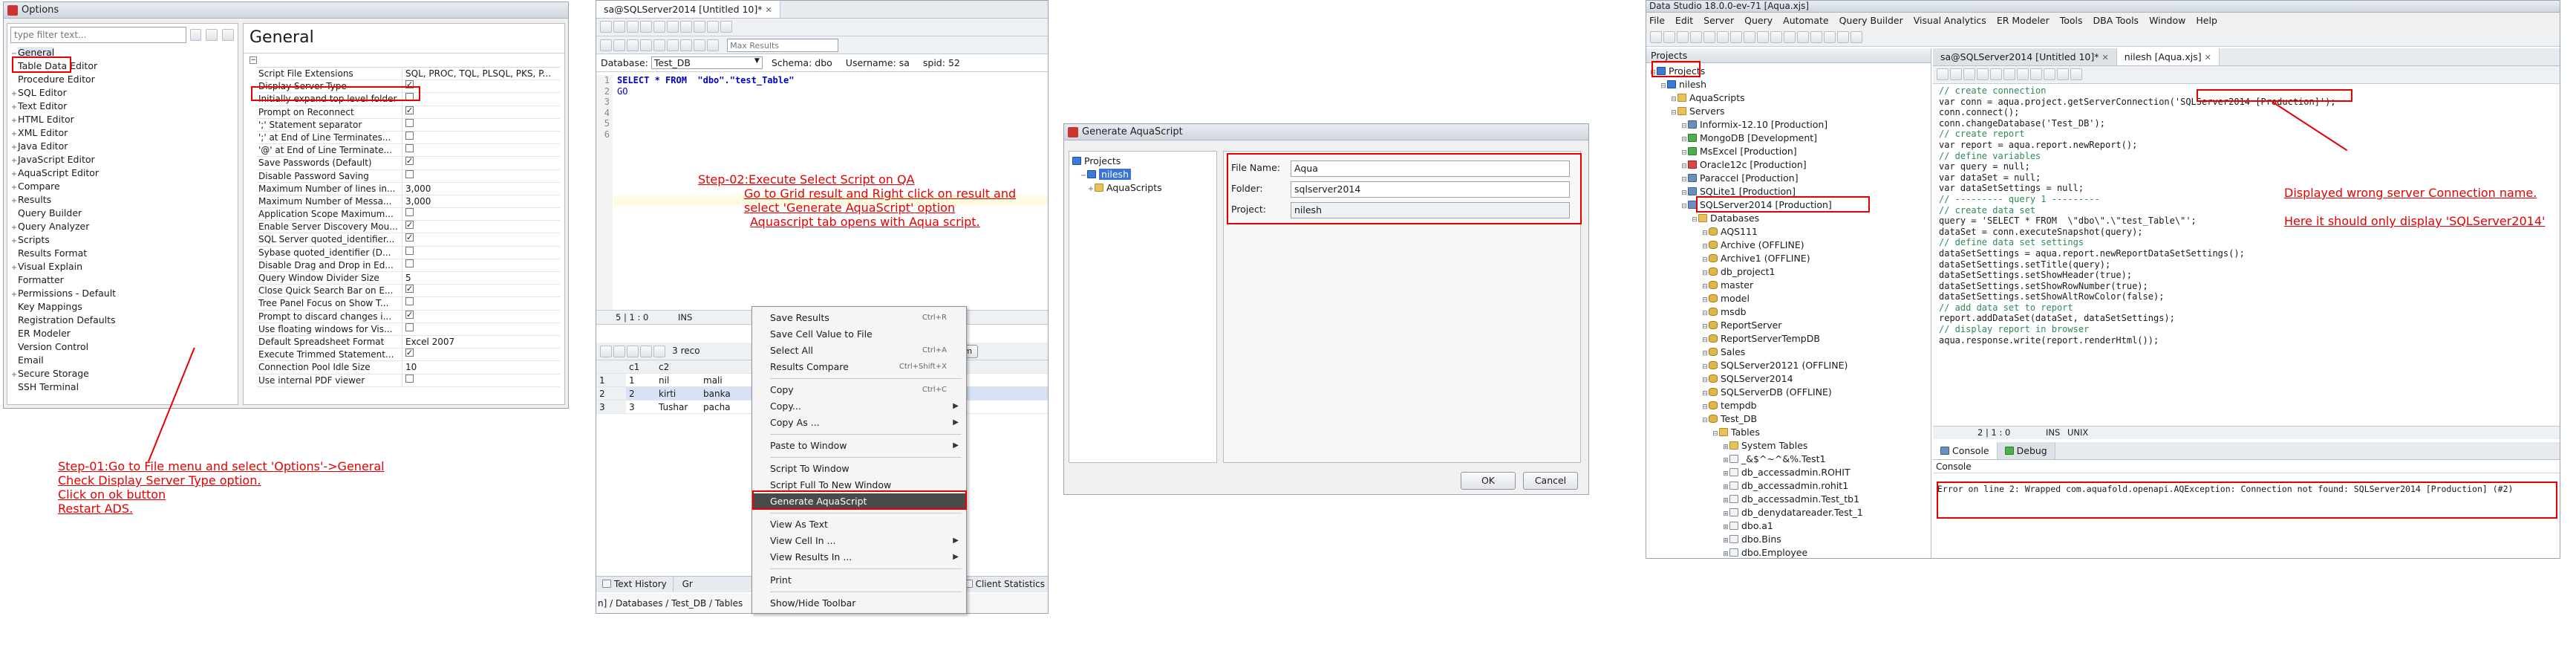 The height and width of the screenshot is (671, 2576). I want to click on grid-cell: mali, so click(730, 380).